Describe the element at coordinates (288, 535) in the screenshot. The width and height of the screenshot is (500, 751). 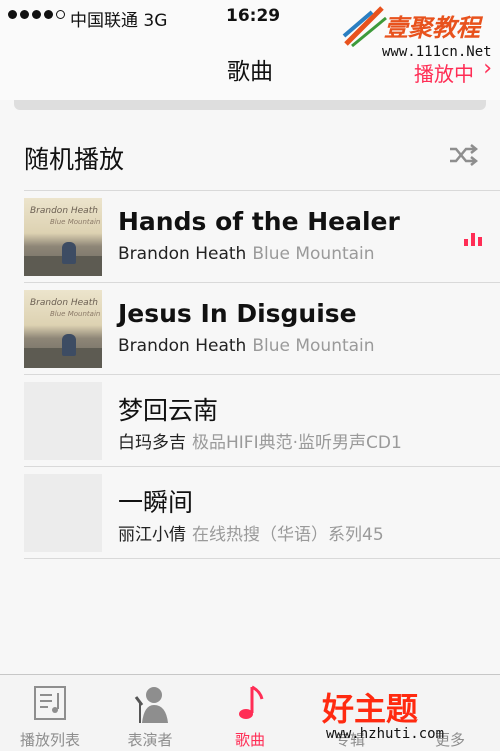
I see `song-album: 在线热搜（华语）系列45` at that location.